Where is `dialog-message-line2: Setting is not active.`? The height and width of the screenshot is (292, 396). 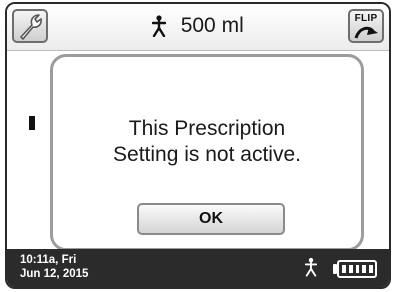
dialog-message-line2: Setting is not active. is located at coordinates (207, 154).